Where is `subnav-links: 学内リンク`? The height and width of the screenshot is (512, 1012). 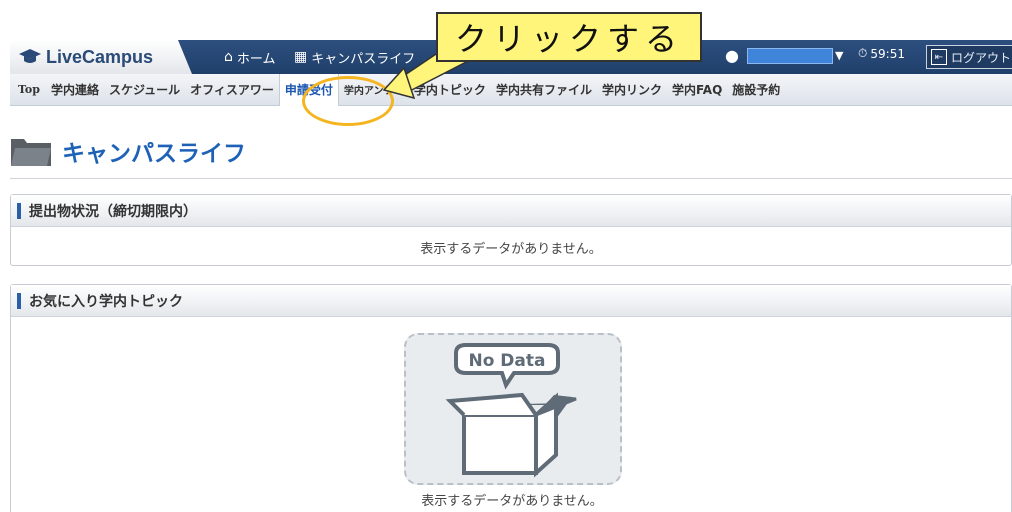 subnav-links: 学内リンク is located at coordinates (632, 90).